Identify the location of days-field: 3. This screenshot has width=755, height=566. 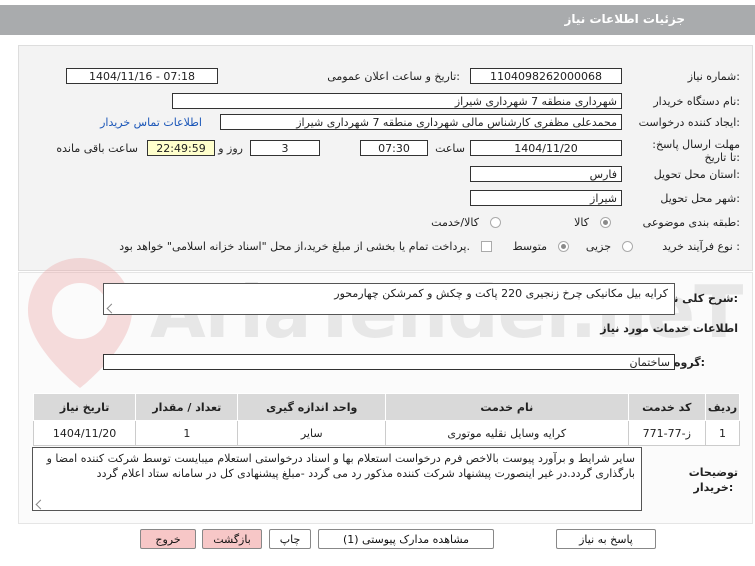
(285, 148).